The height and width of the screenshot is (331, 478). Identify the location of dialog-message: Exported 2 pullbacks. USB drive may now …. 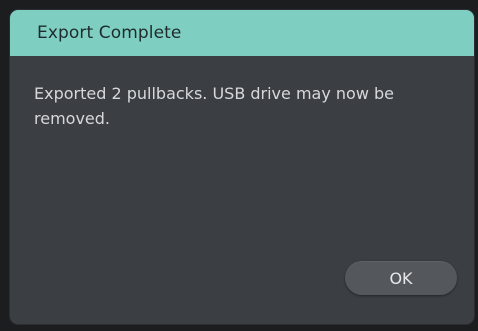
(214, 106).